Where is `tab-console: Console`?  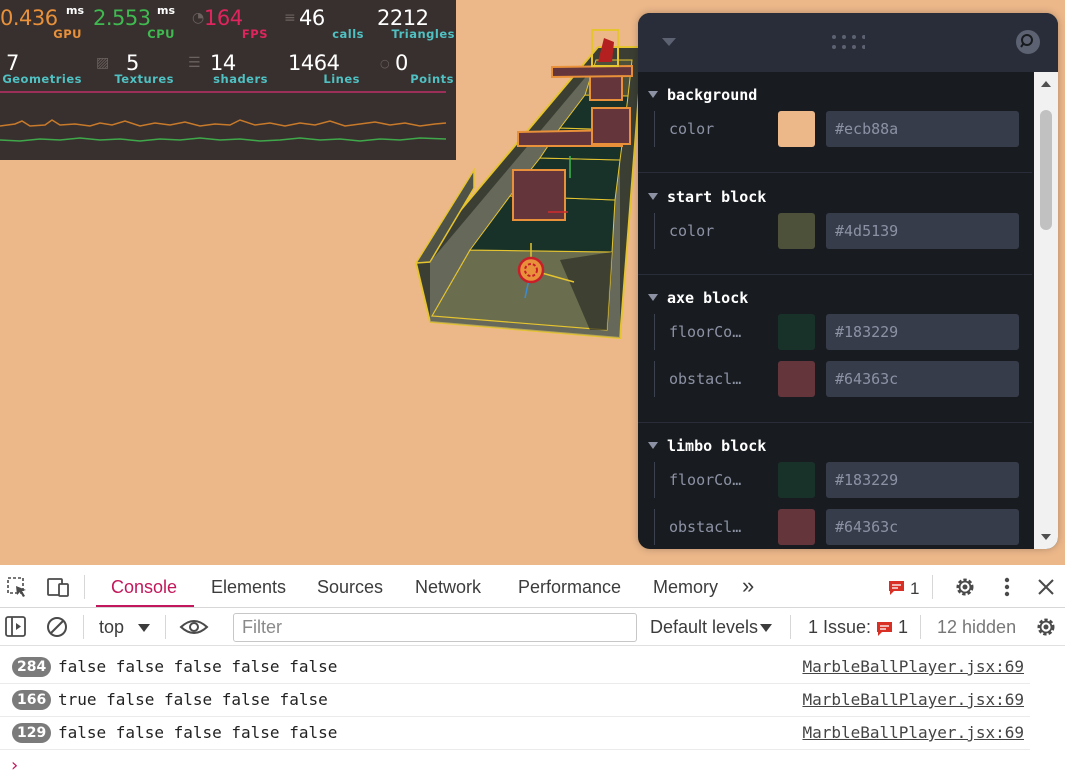
tab-console: Console is located at coordinates (144, 587).